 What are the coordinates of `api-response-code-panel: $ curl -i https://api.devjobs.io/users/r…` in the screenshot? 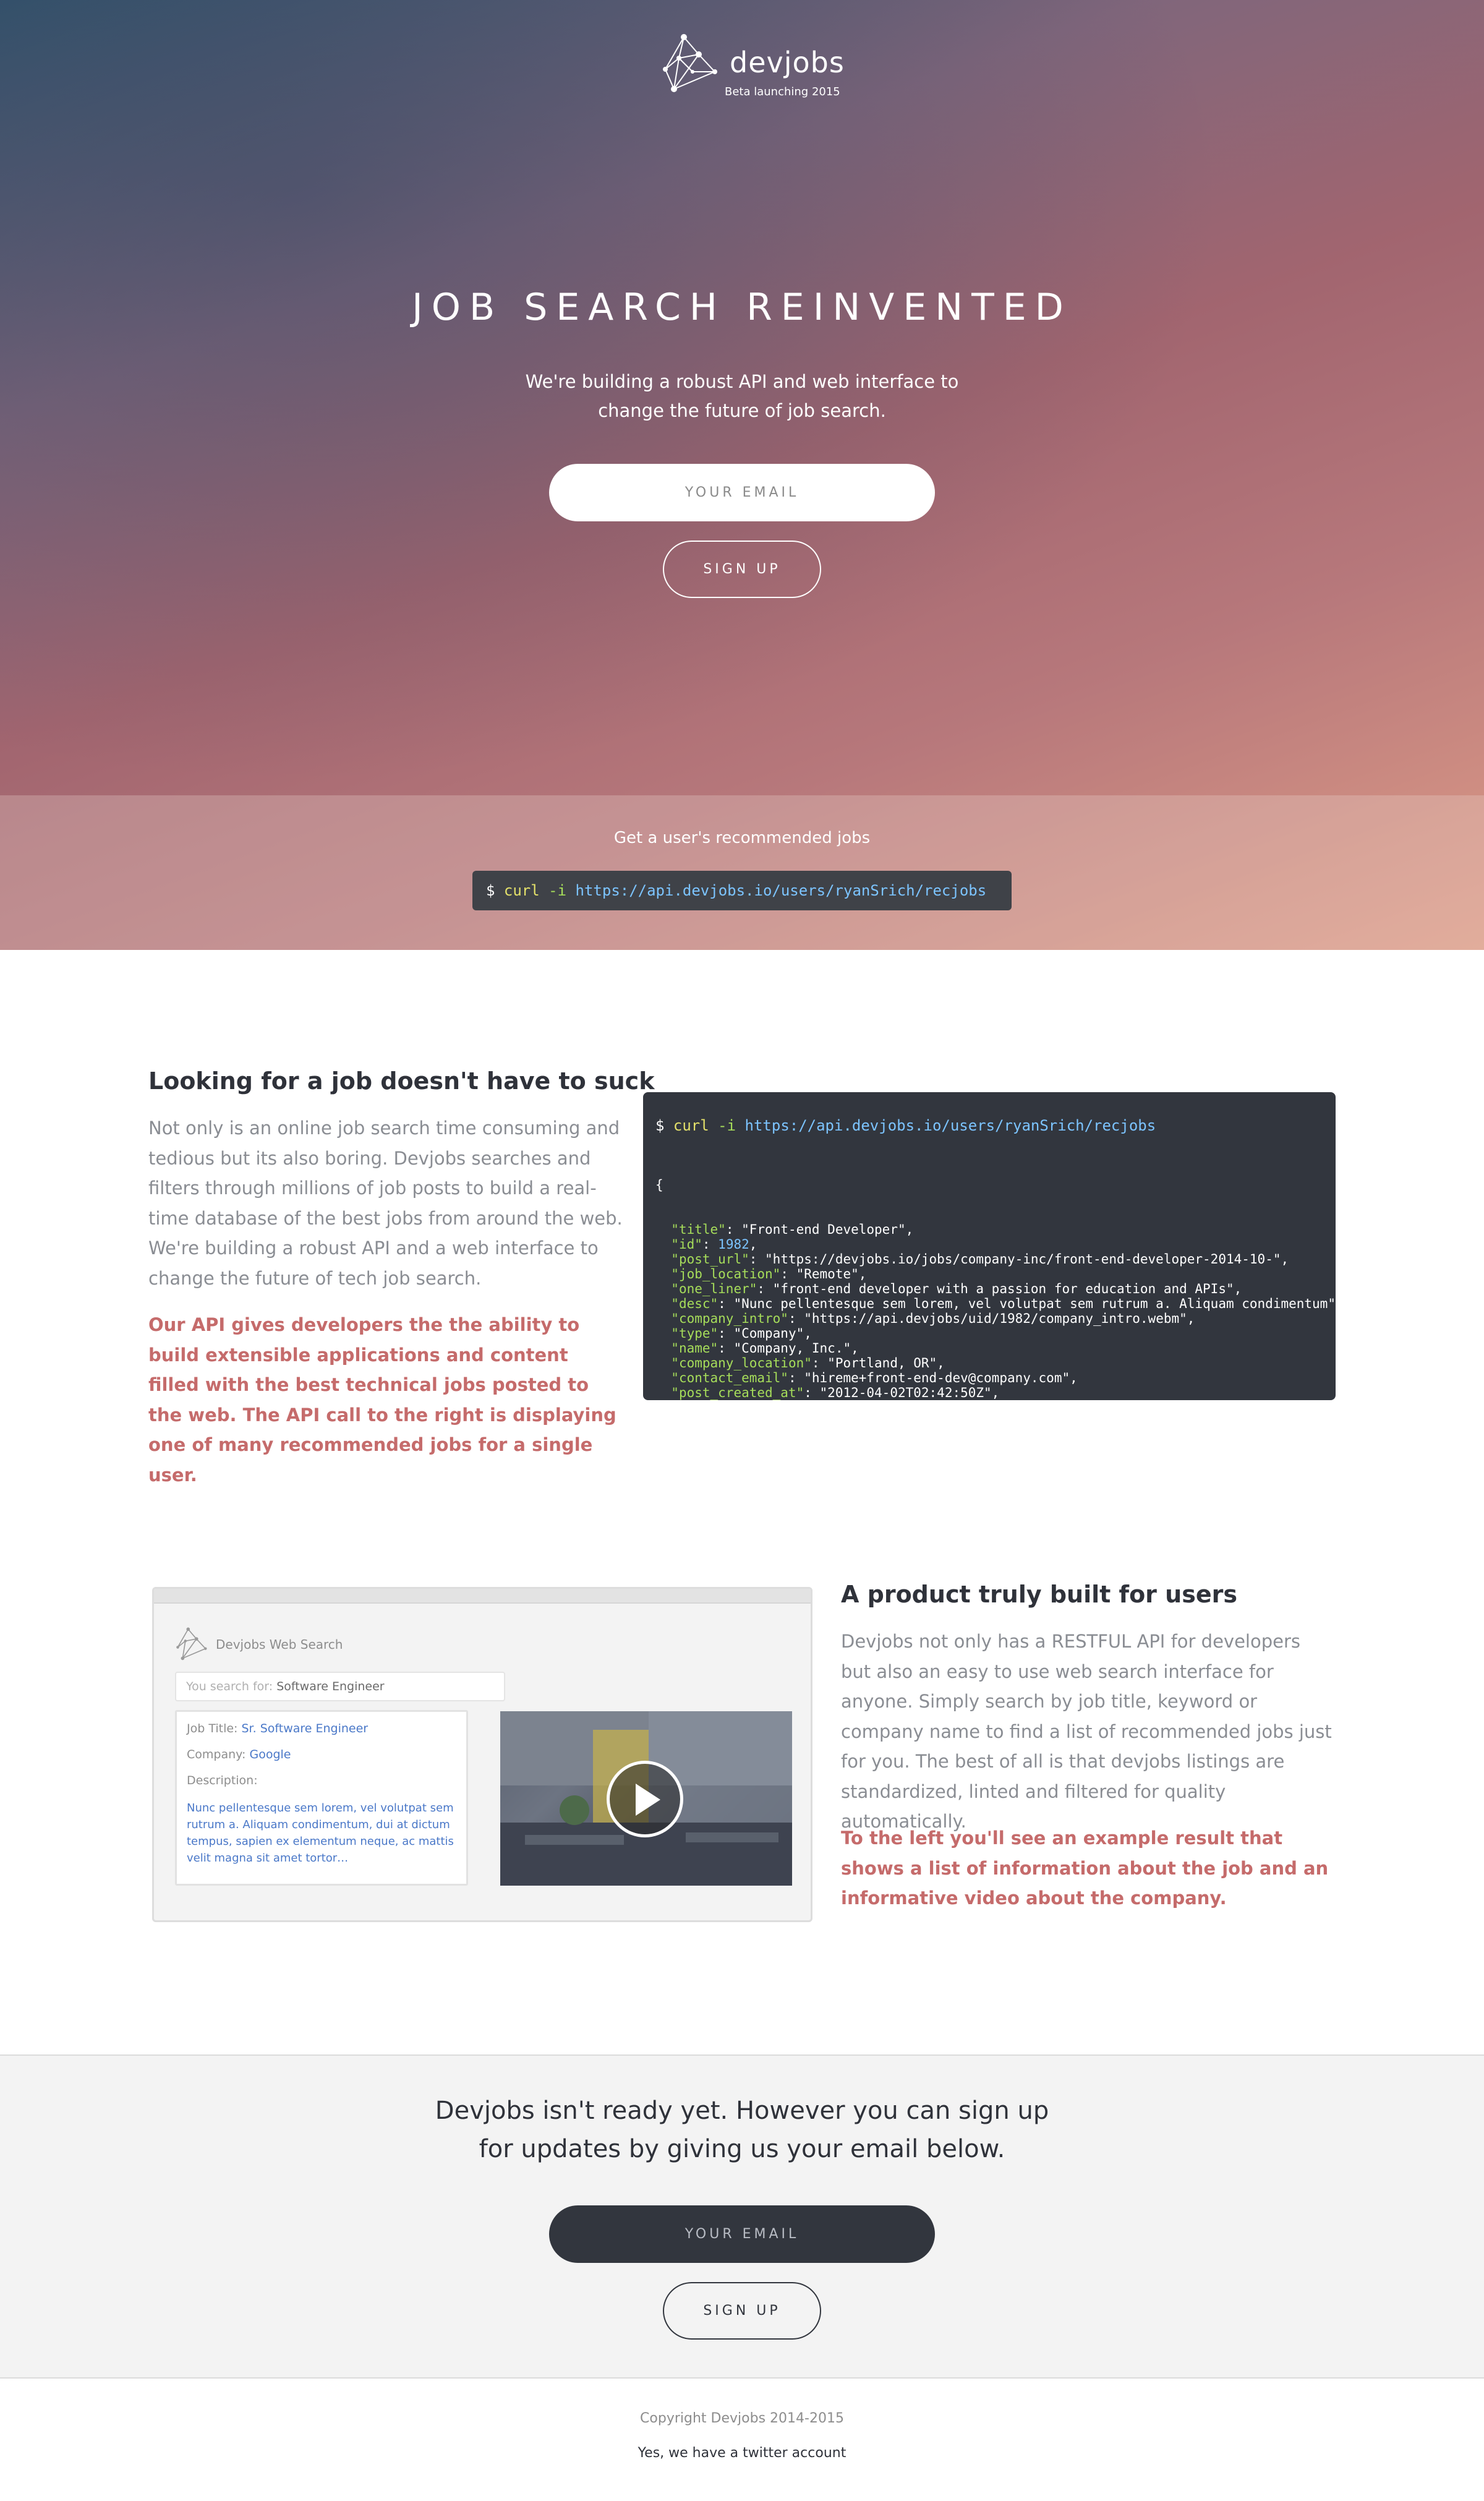 It's located at (989, 1246).